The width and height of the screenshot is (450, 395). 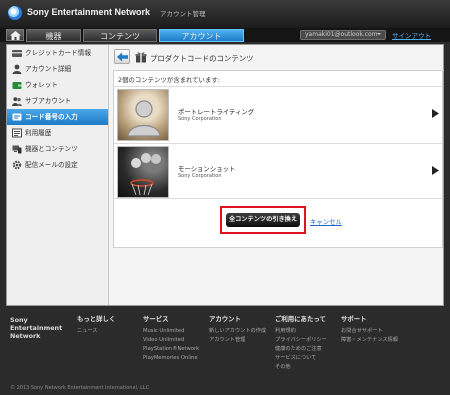 What do you see at coordinates (225, 319) in the screenshot?
I see `footer-heading: アカウント` at bounding box center [225, 319].